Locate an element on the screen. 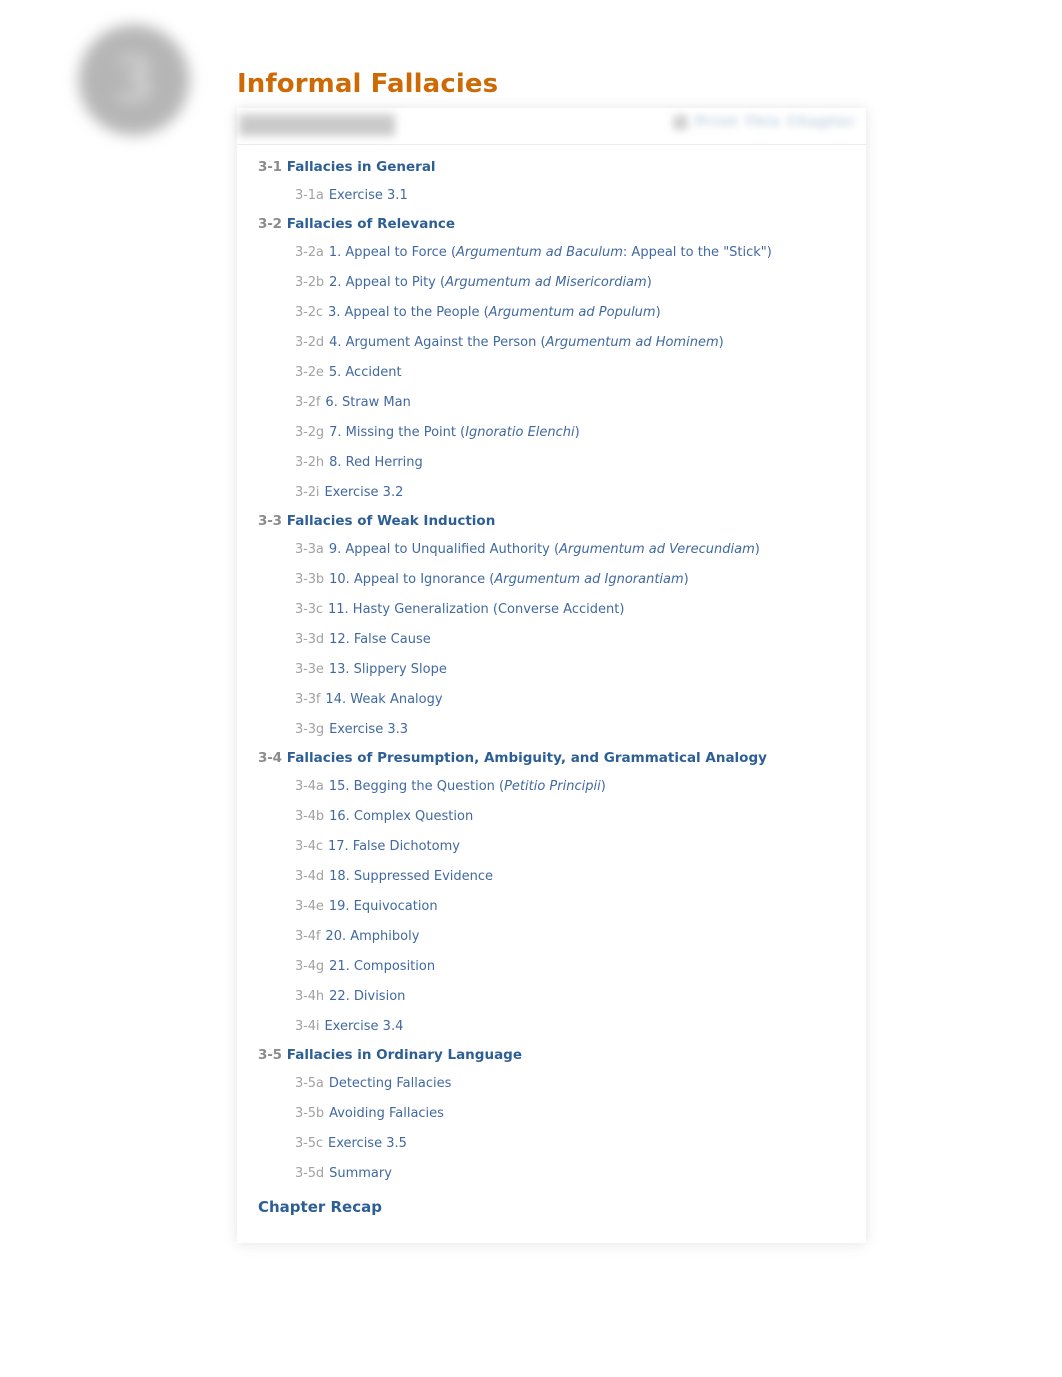 The image size is (1062, 1377). toc-item-link: Summary is located at coordinates (360, 1173).